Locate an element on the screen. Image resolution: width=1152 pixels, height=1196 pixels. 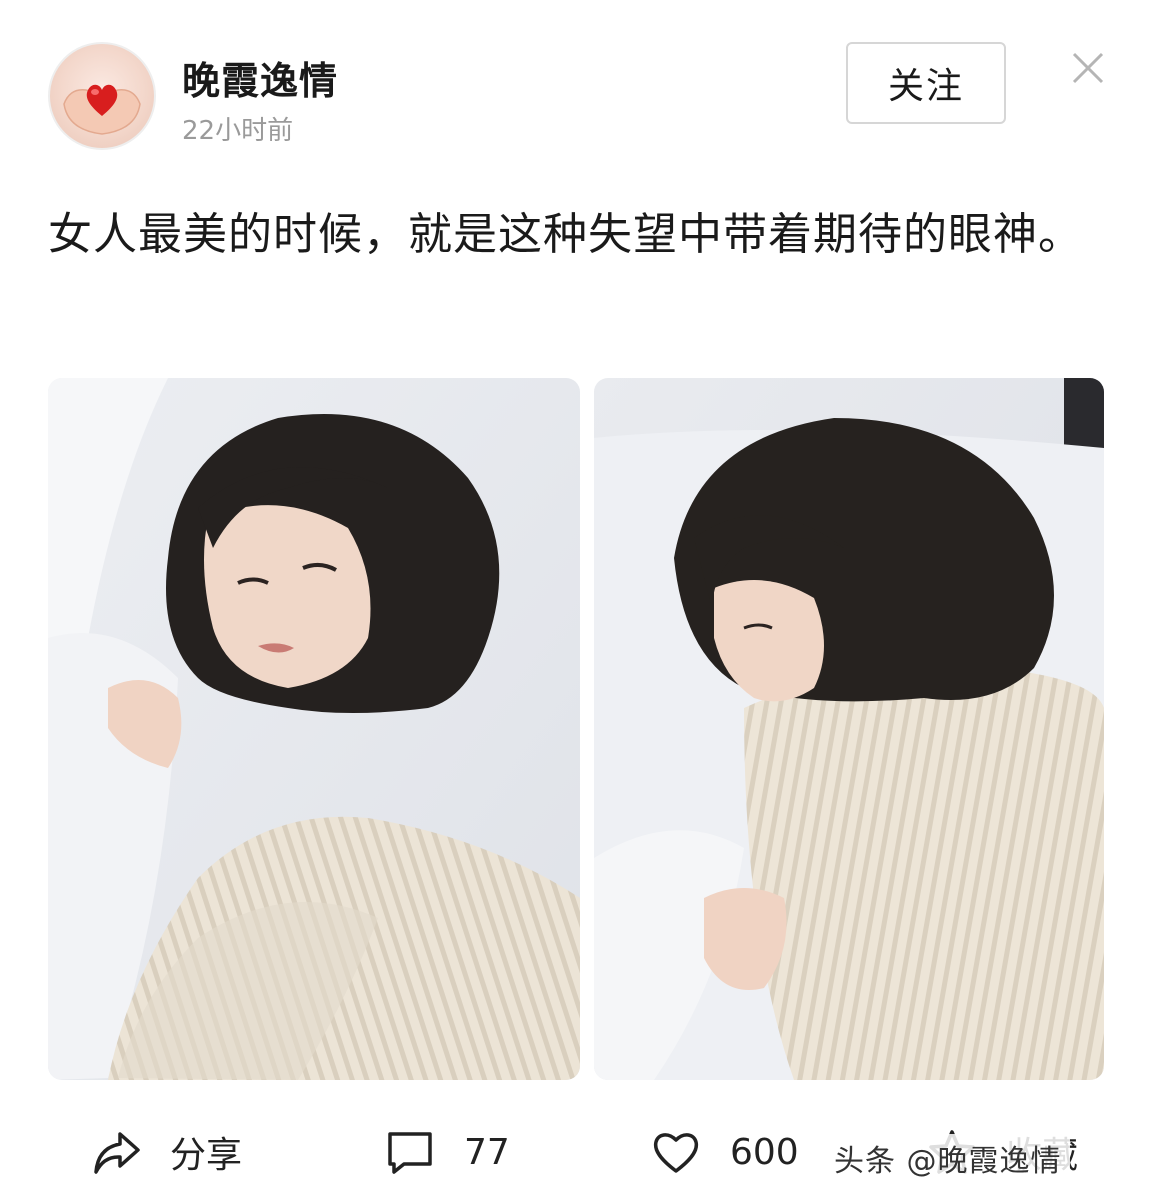
like-count: 600 is located at coordinates (764, 1152).